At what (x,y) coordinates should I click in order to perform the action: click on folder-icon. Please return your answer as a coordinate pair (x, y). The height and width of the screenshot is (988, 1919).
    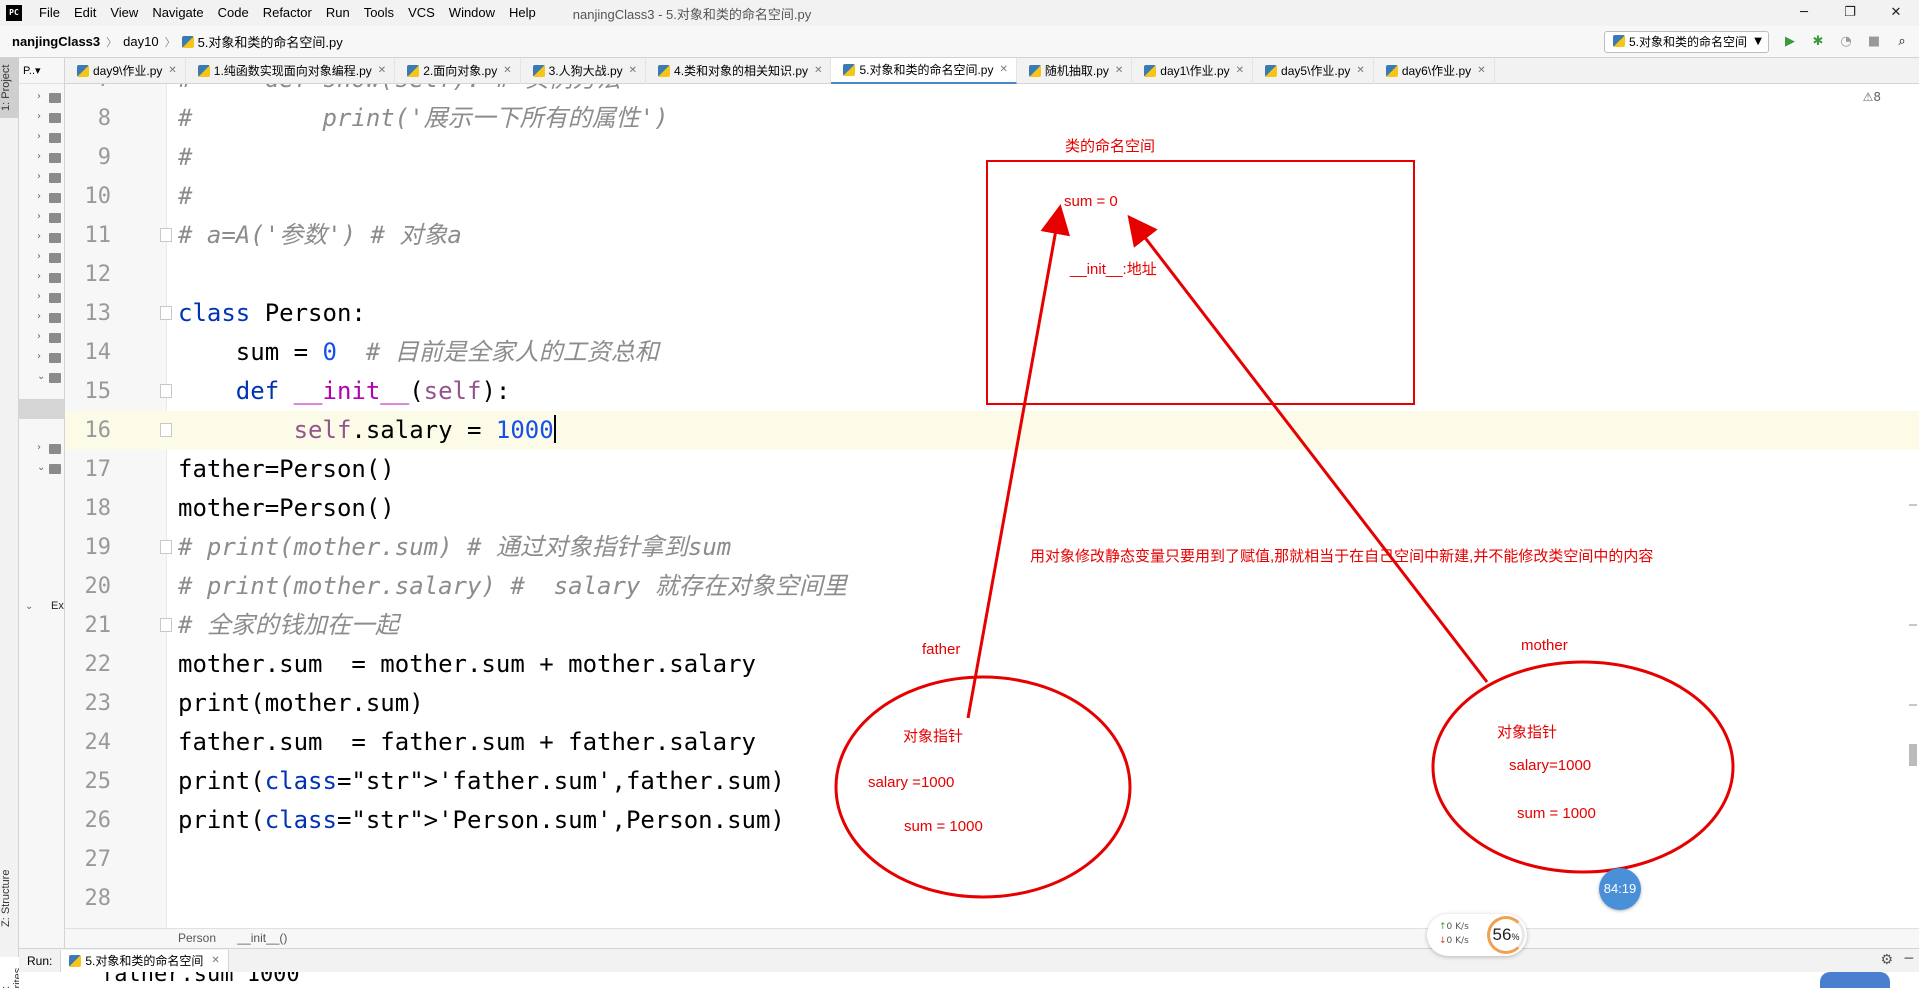
    Looking at the image, I should click on (55, 298).